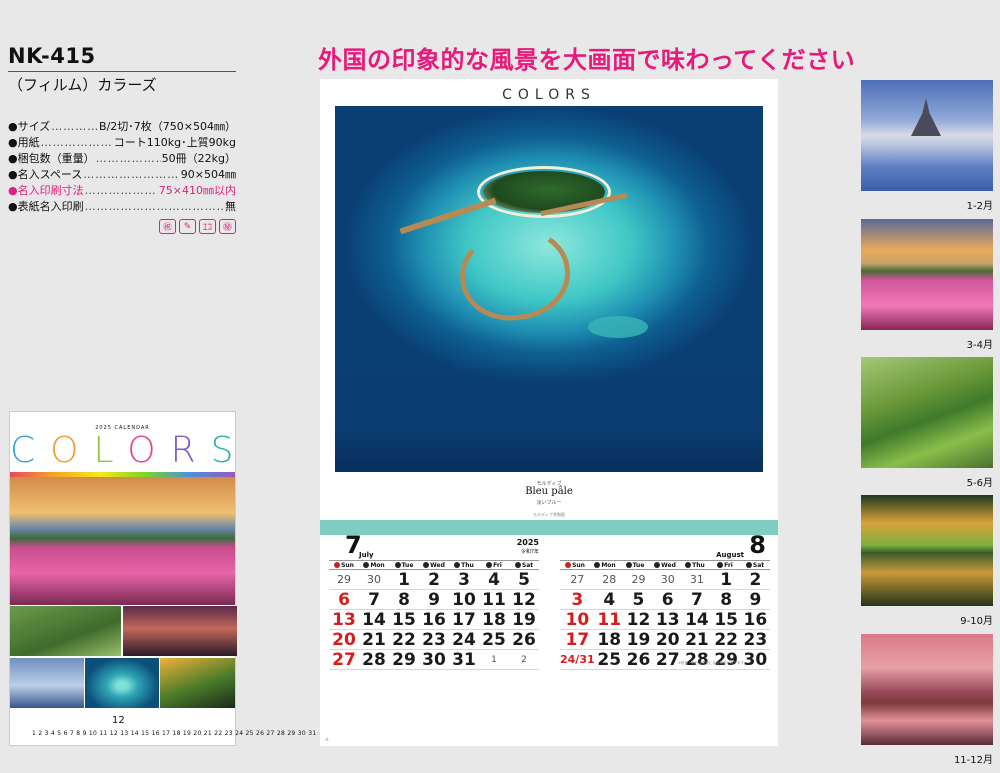 This screenshot has width=1000, height=773. What do you see at coordinates (464, 640) in the screenshot?
I see `day-cell: 24` at bounding box center [464, 640].